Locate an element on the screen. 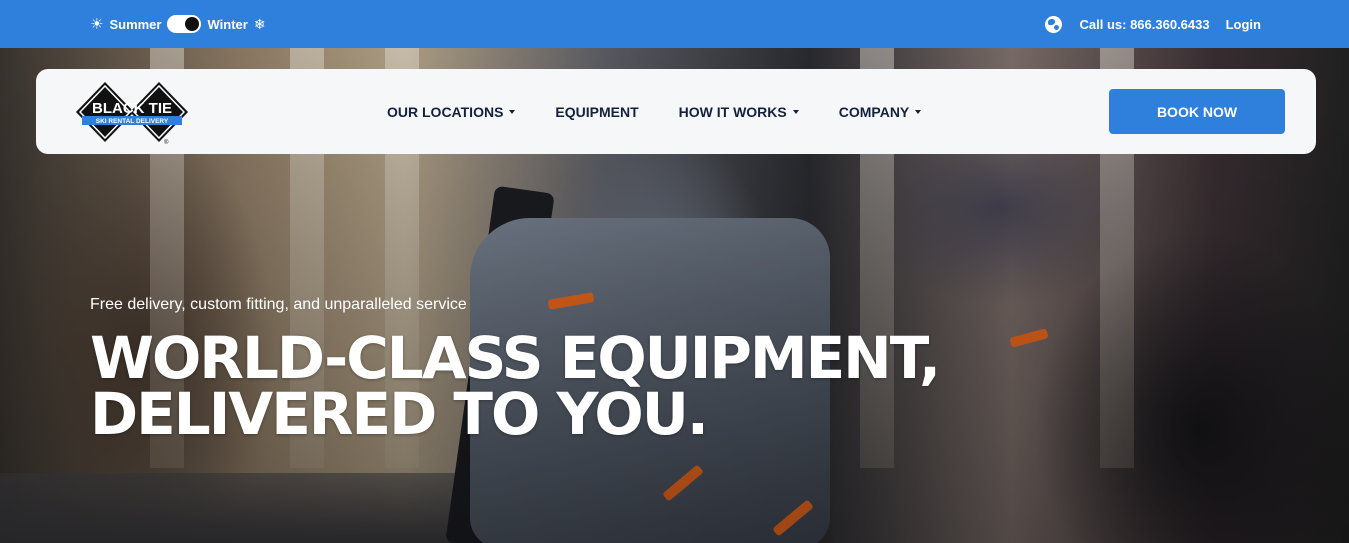 The height and width of the screenshot is (543, 1349). book-now-button: BOOK NOW is located at coordinates (1197, 111).